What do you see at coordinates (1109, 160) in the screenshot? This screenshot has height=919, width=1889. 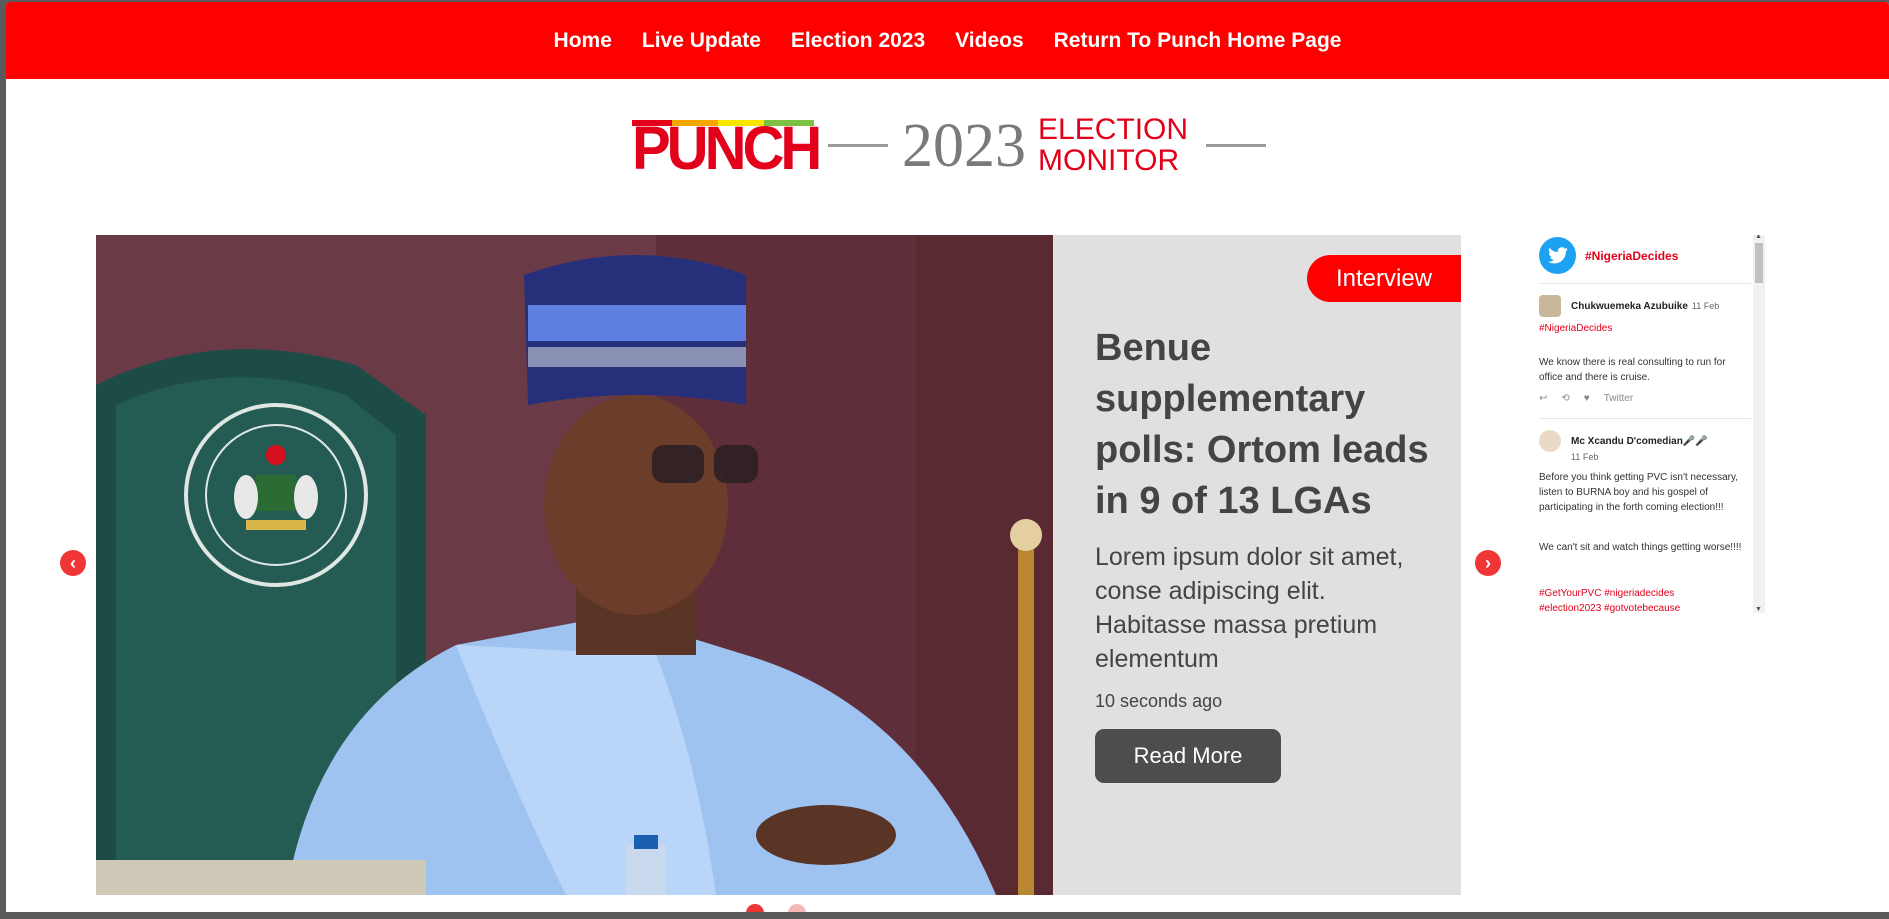 I see `logo-line-monitor: MONITOR` at bounding box center [1109, 160].